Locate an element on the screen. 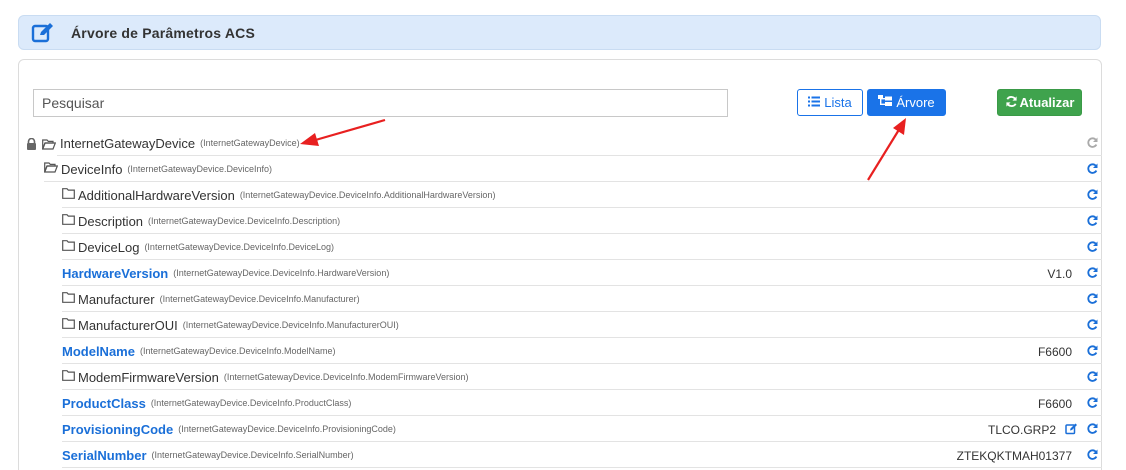  tree-item-label: AdditionalHardwareVersion is located at coordinates (156, 195).